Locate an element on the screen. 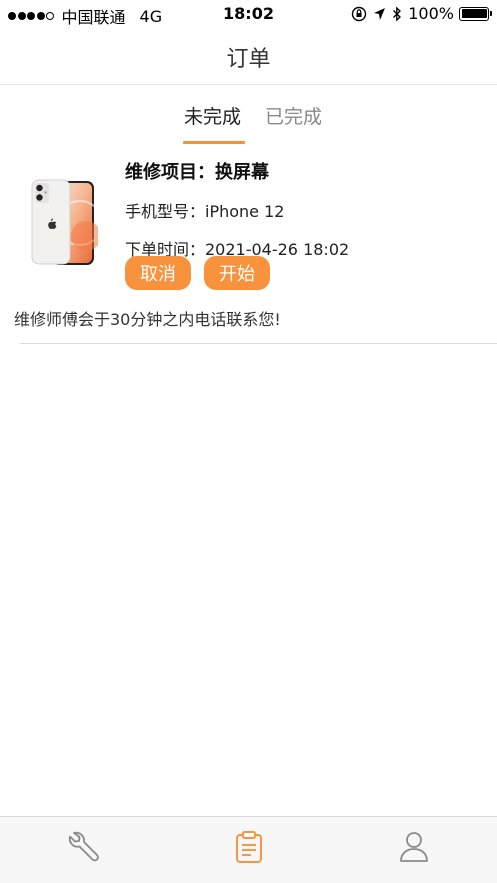 The width and height of the screenshot is (497, 883). battery-percent: 100% is located at coordinates (431, 13).